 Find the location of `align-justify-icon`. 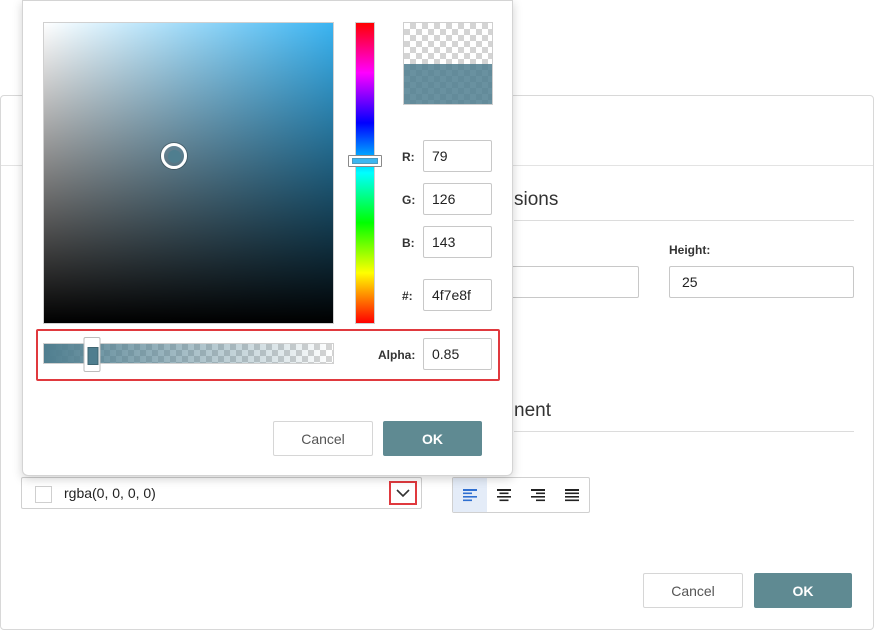

align-justify-icon is located at coordinates (572, 495).